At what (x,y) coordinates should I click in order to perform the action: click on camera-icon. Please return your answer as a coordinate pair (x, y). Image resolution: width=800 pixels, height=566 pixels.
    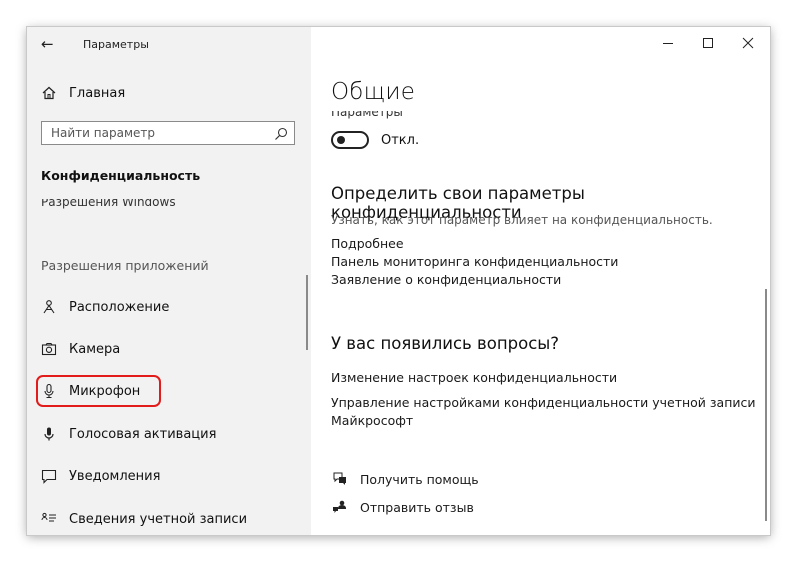
    Looking at the image, I should click on (49, 349).